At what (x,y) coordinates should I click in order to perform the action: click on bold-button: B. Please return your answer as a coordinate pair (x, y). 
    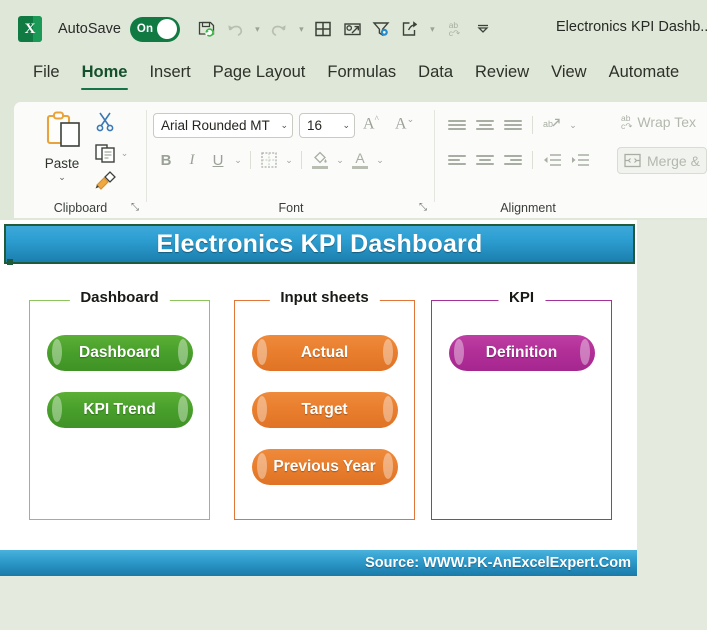
    Looking at the image, I should click on (166, 160).